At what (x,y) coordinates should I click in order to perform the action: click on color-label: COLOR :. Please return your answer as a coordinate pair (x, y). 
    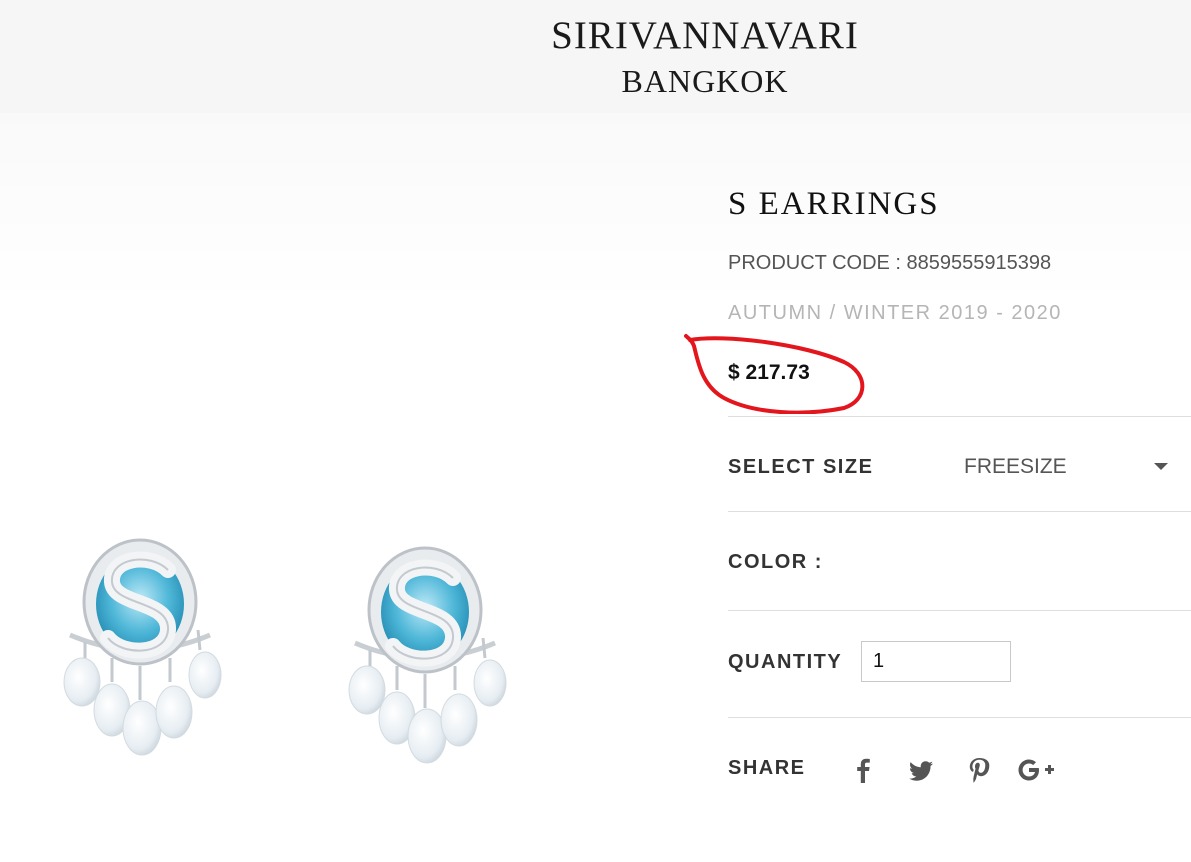
    Looking at the image, I should click on (775, 562).